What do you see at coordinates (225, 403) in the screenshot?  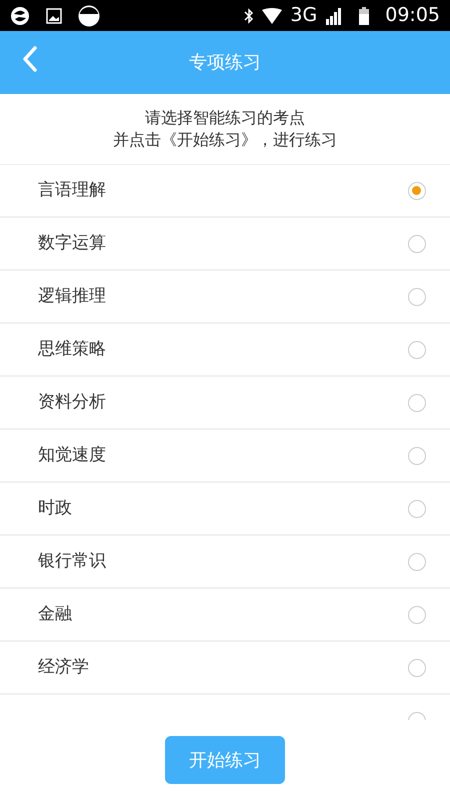 I see `option-row: 资料分析` at bounding box center [225, 403].